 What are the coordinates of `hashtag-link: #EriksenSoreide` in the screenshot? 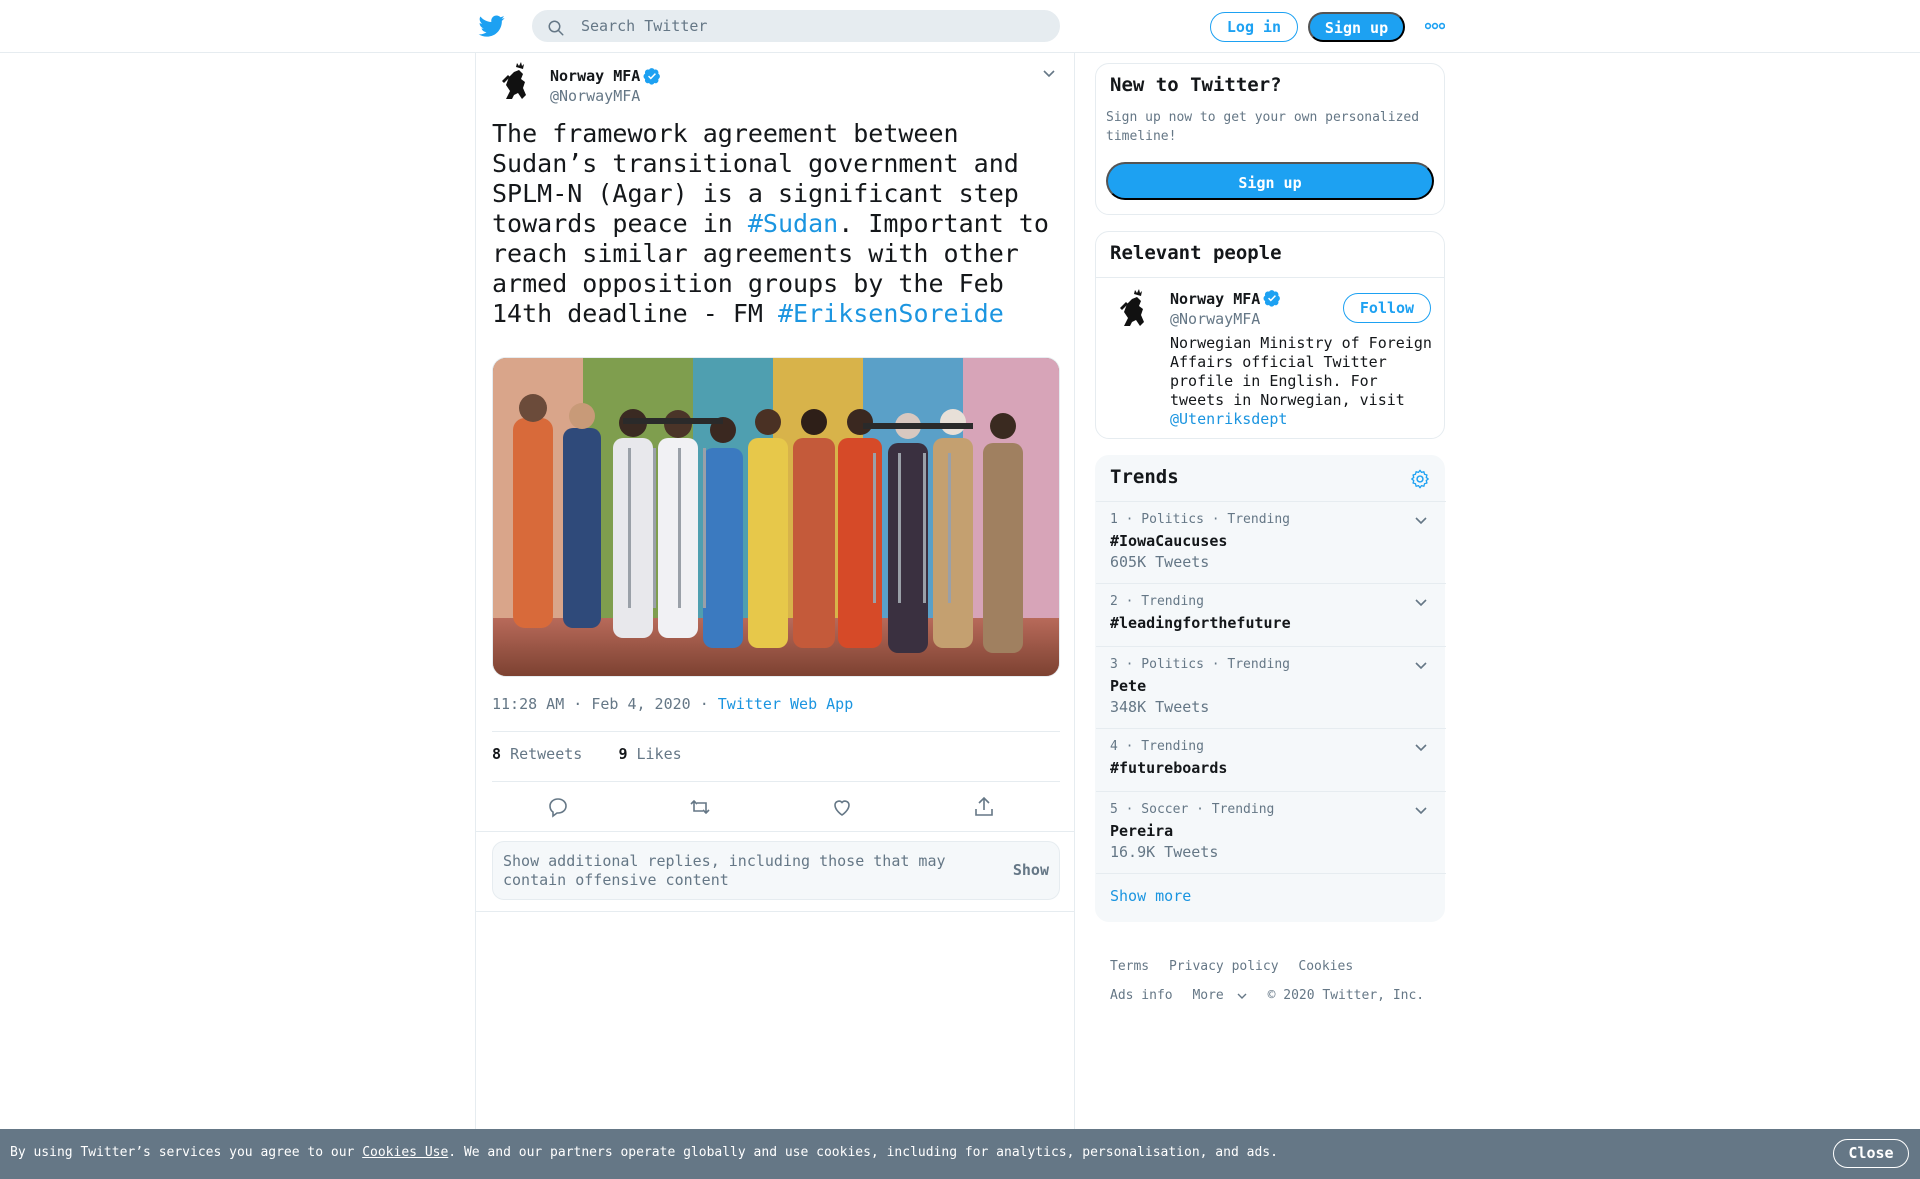 It's located at (891, 313).